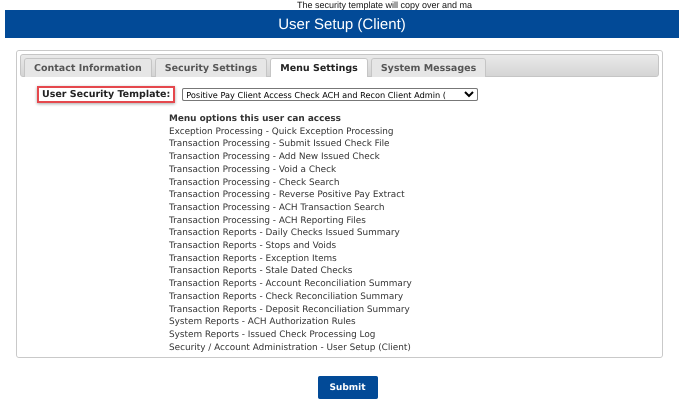  Describe the element at coordinates (319, 67) in the screenshot. I see `tab: Menu Settings` at that location.